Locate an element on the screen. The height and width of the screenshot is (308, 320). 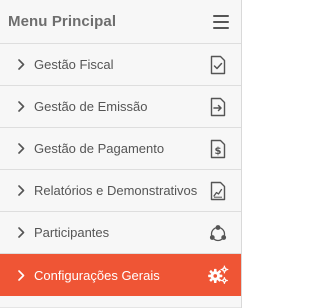
menu-item-gestao-emissao: Gestão de Emissão is located at coordinates (120, 107).